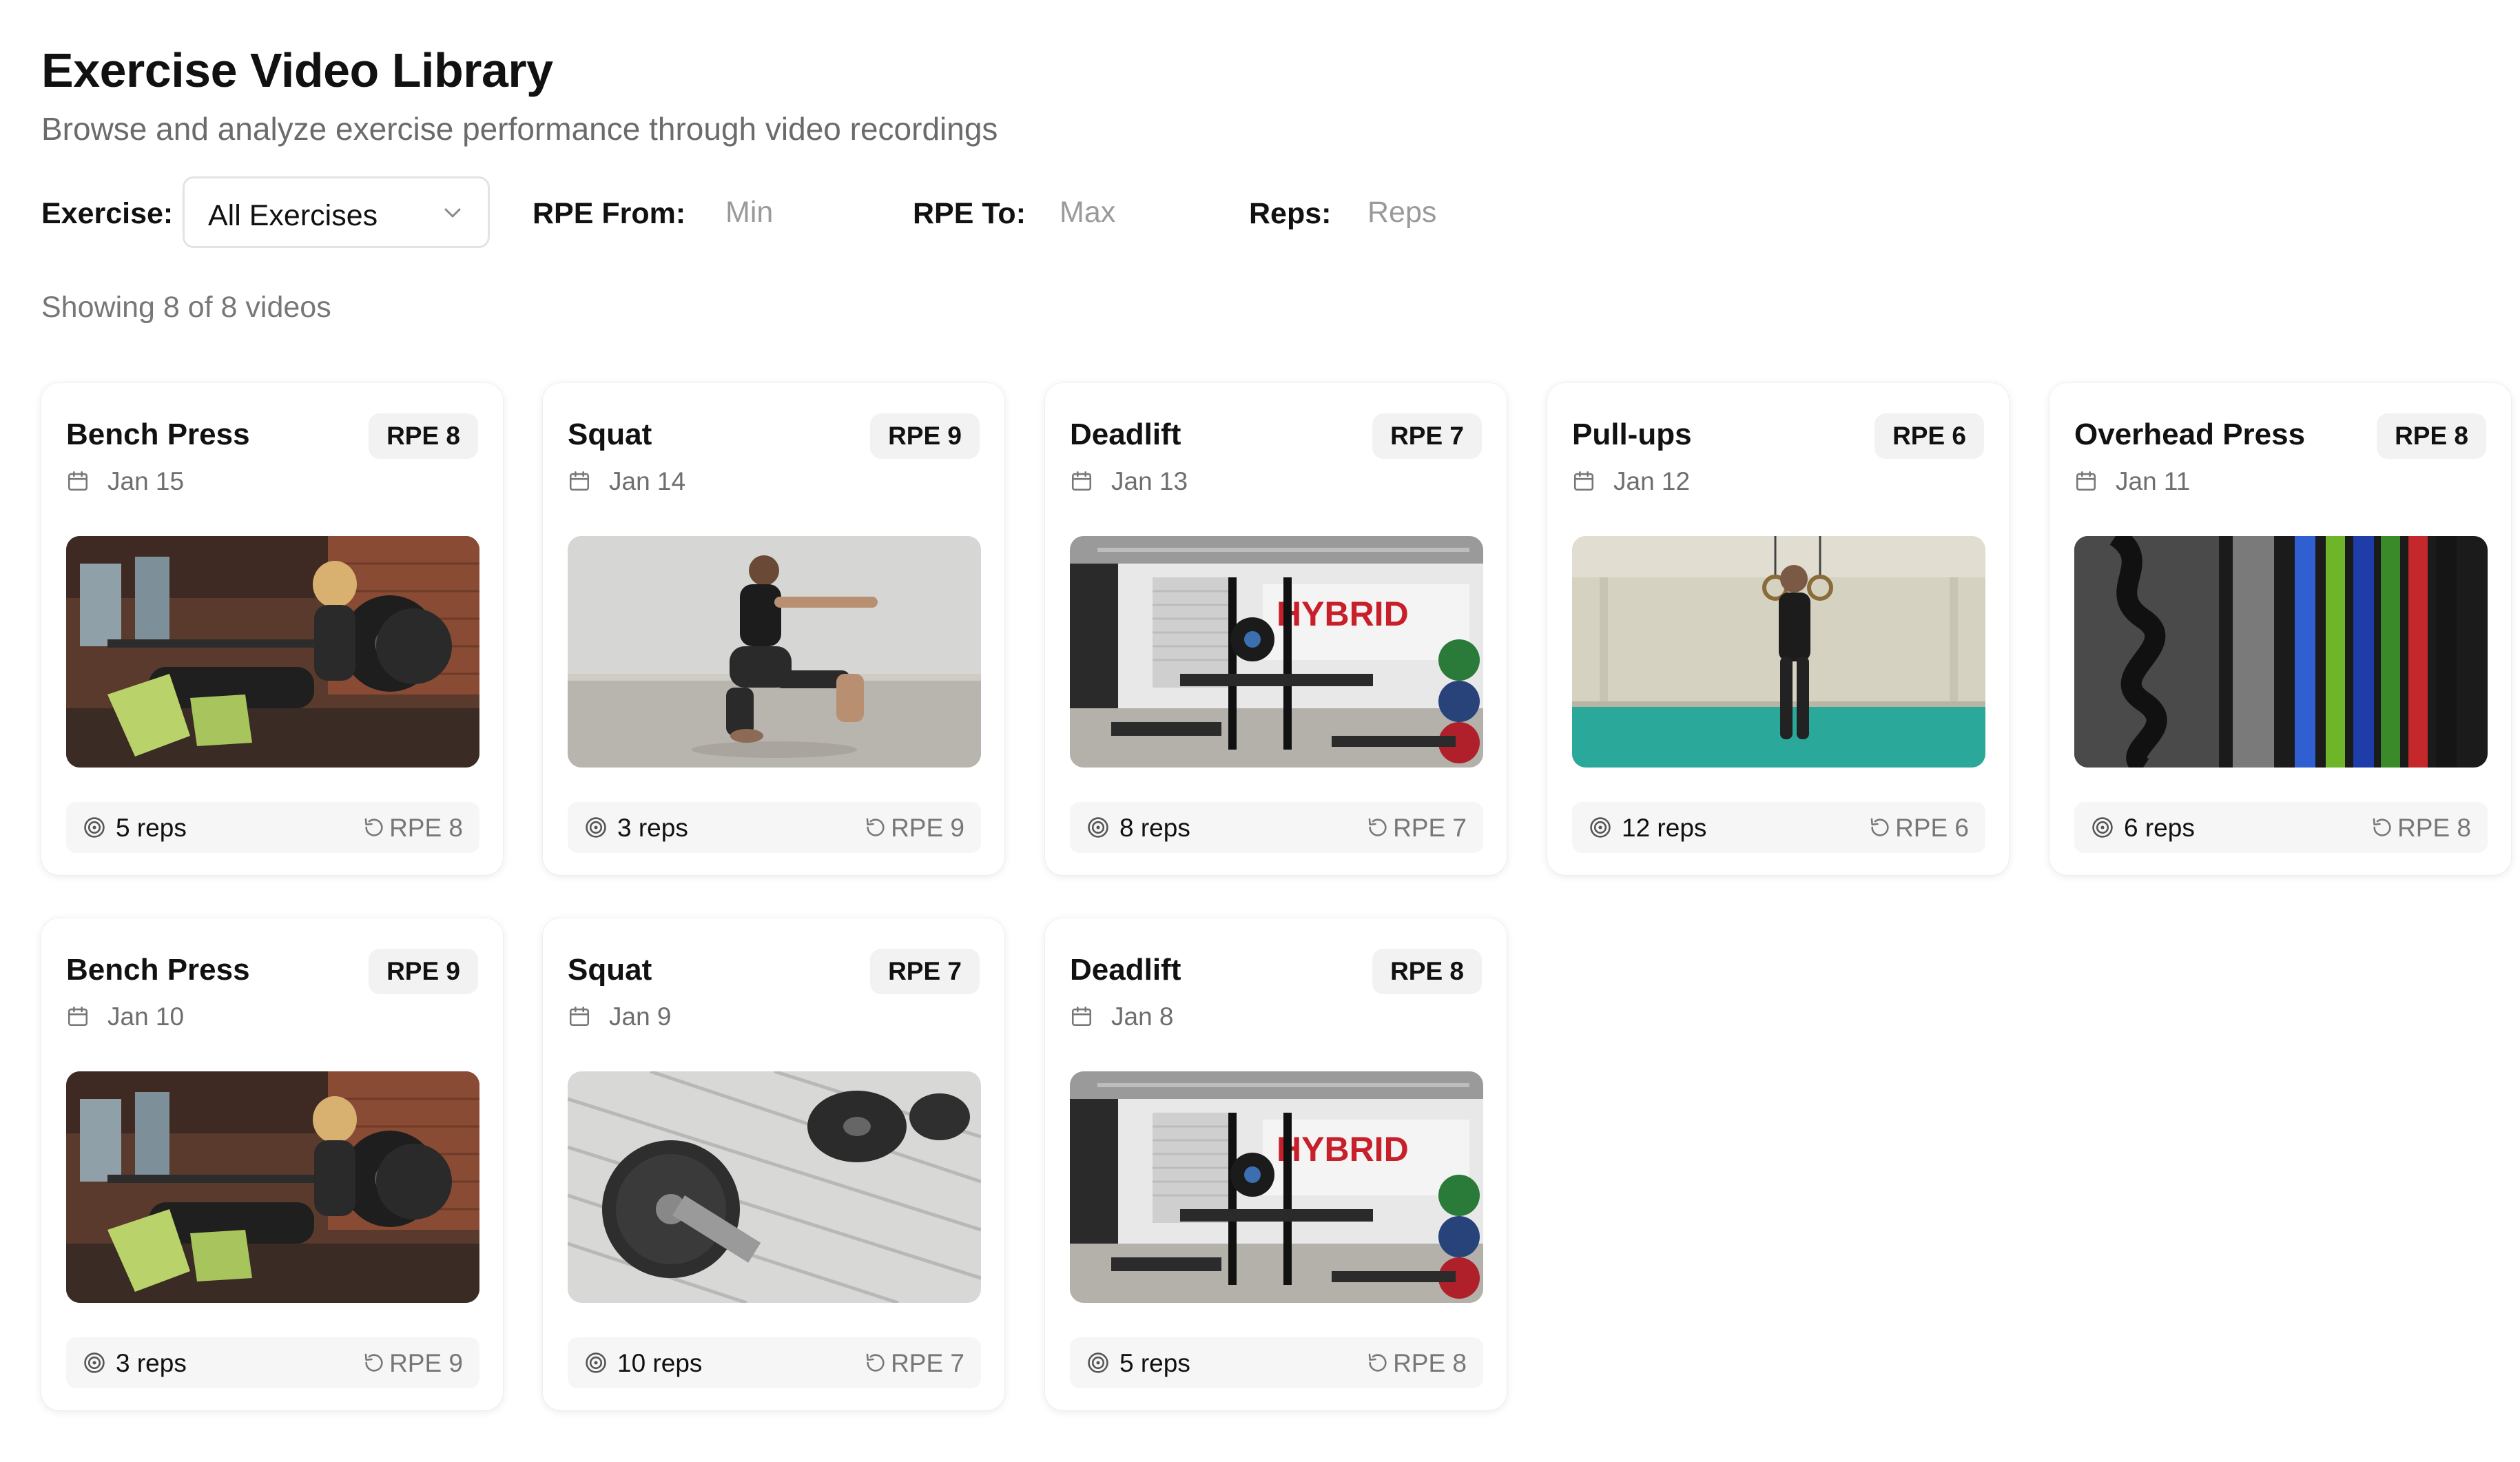 This screenshot has width=2520, height=1462. Describe the element at coordinates (1632, 434) in the screenshot. I see `exercise-name: Pull-ups` at that location.